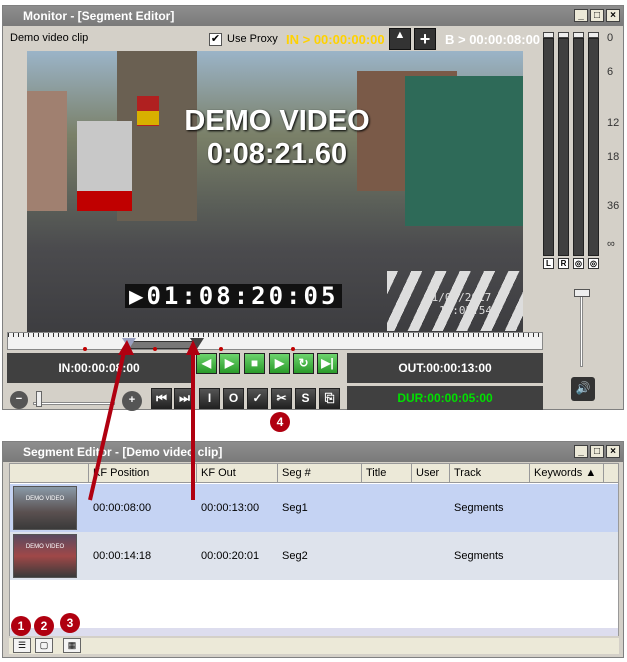 The width and height of the screenshot is (627, 662). I want to click on annotation-arrowhead-in, so click(126, 347).